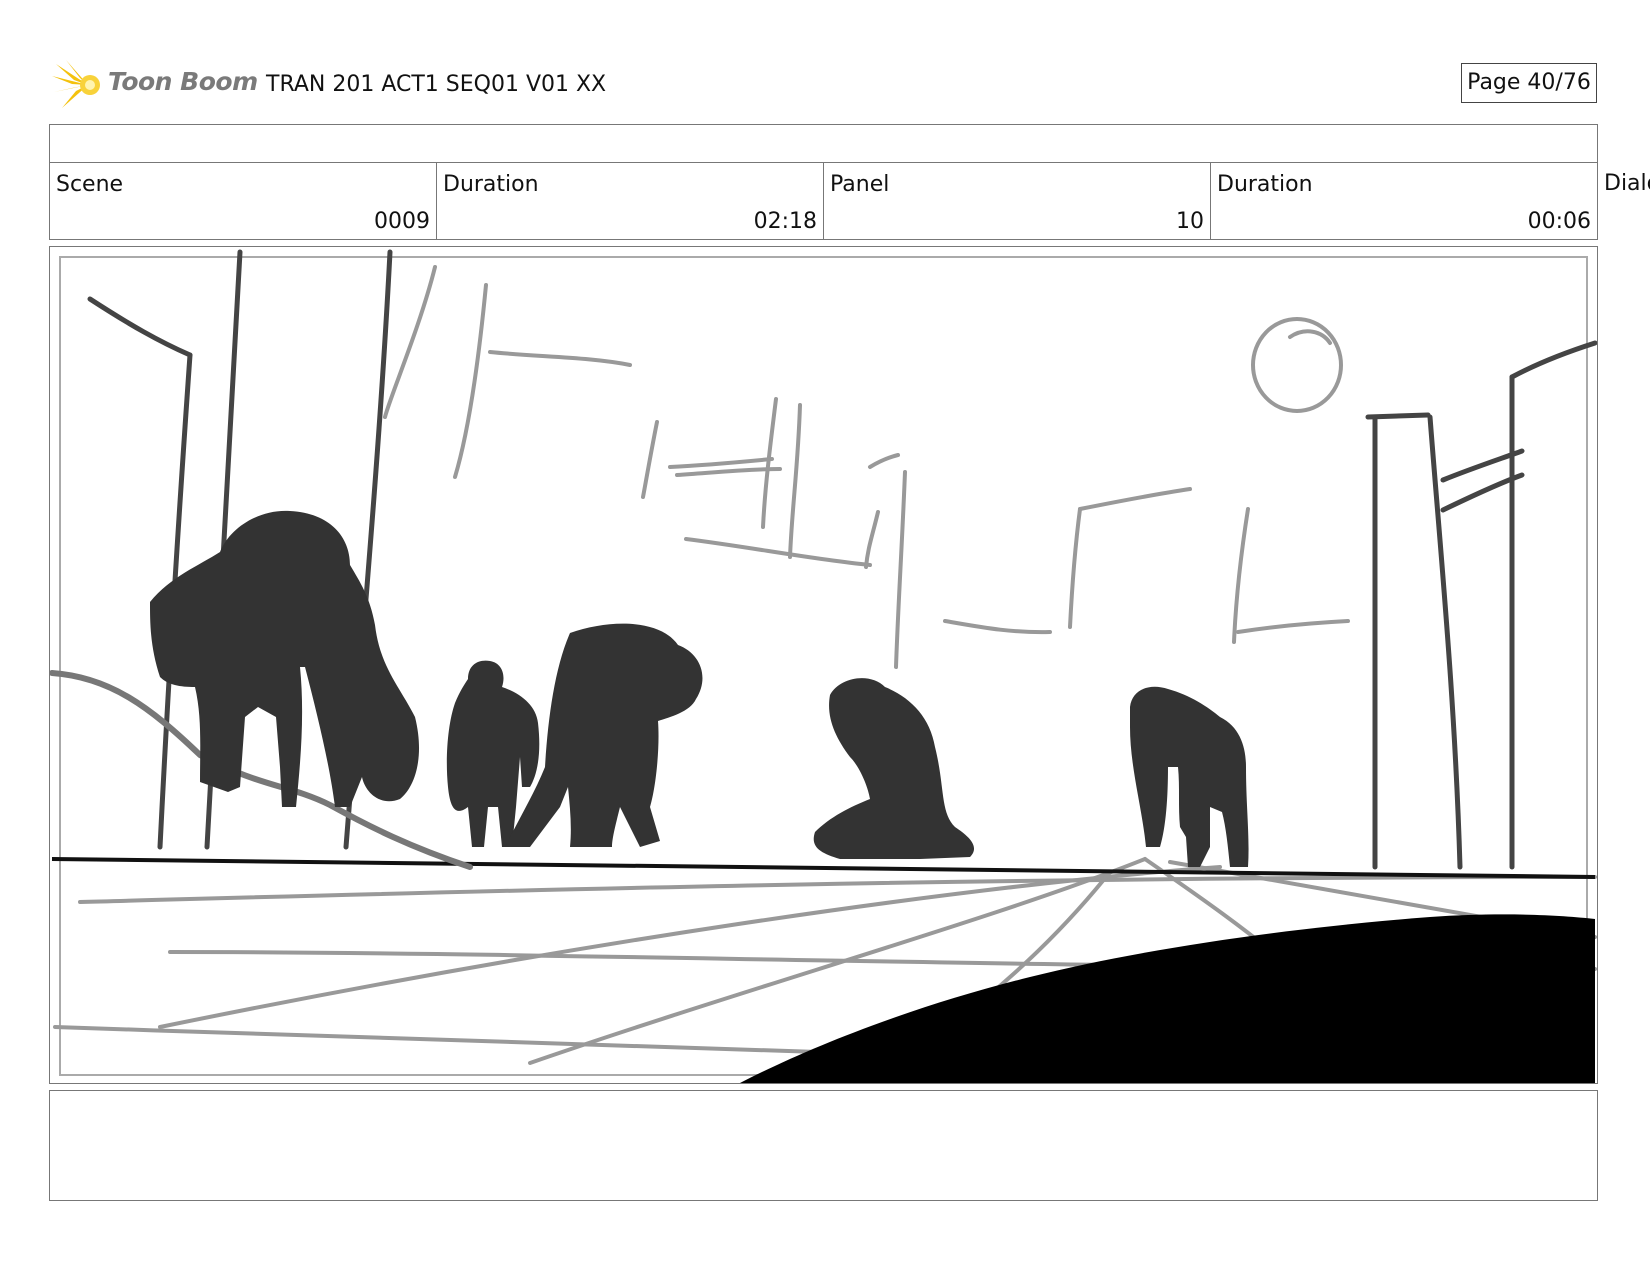 The height and width of the screenshot is (1275, 1650). I want to click on title-row, so click(823, 143).